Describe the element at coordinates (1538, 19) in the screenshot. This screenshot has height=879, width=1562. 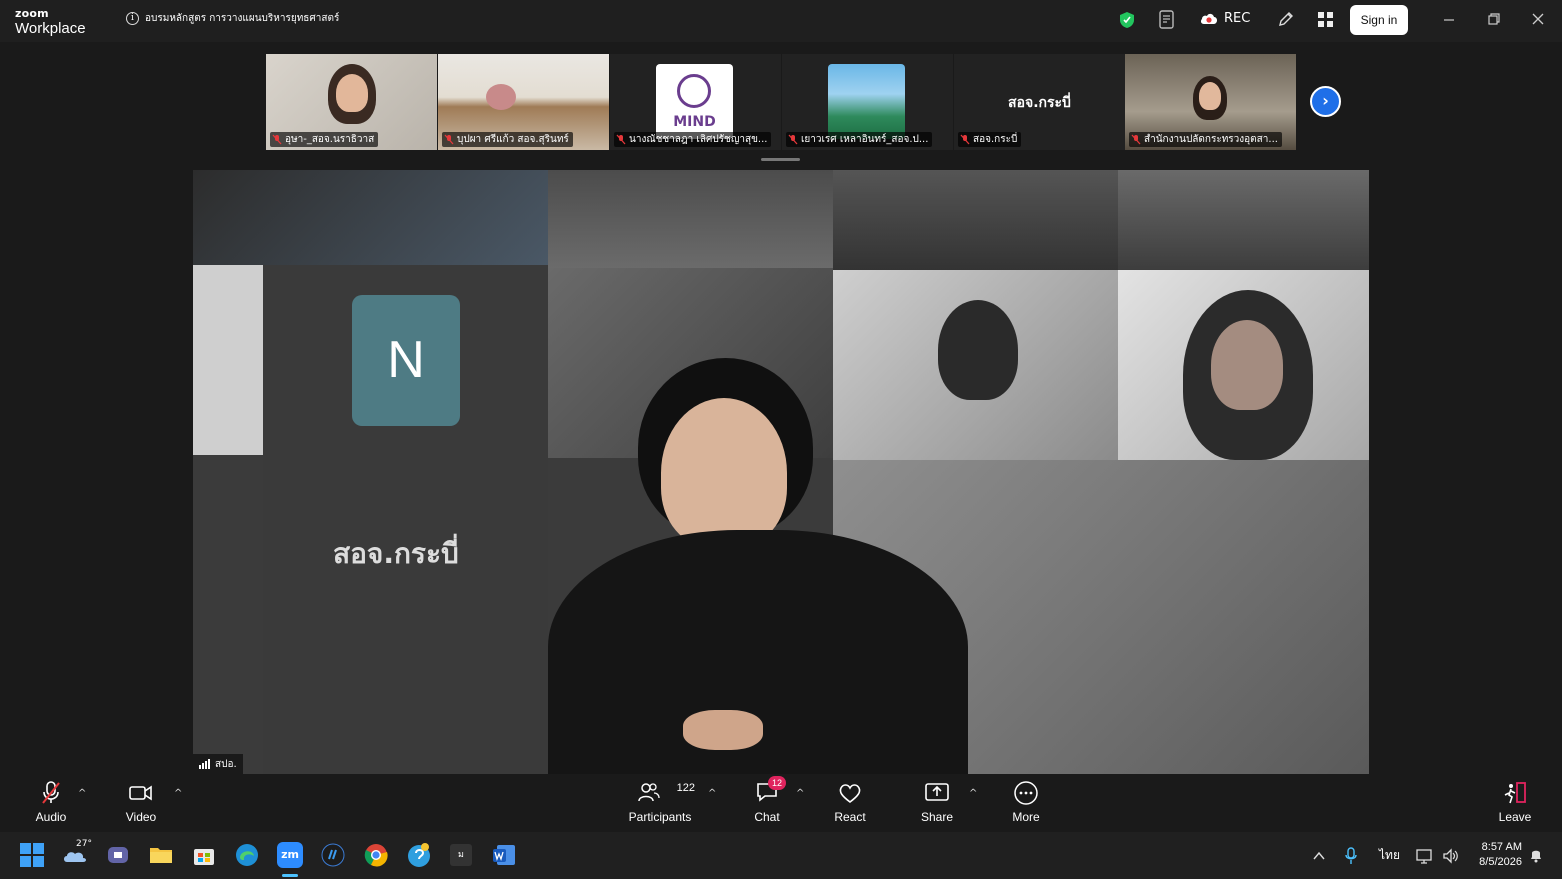
I see `close-icon` at that location.